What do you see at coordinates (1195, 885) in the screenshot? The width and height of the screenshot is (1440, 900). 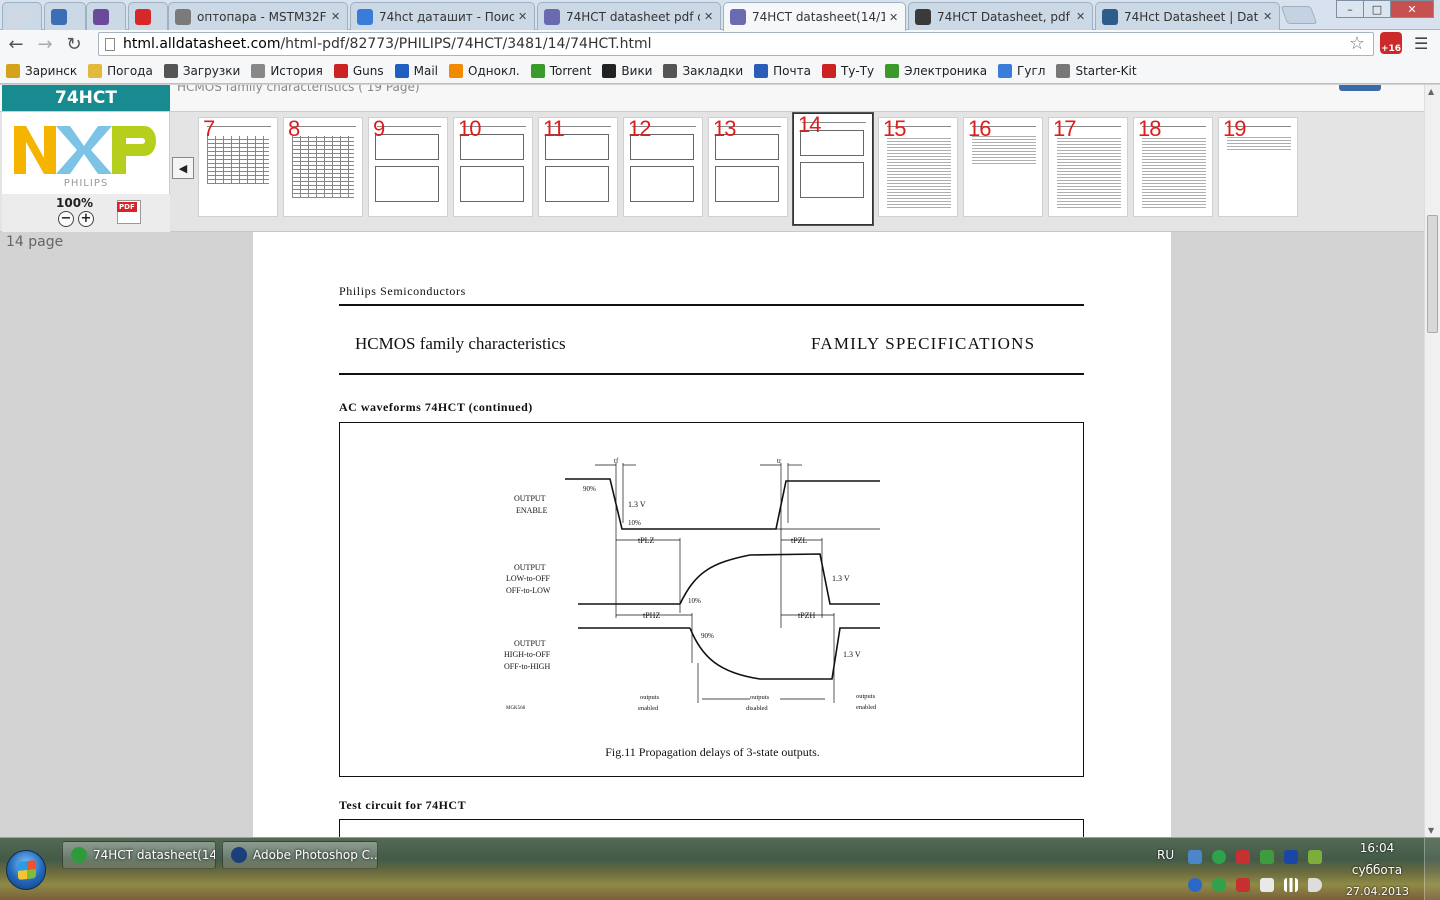 I see `bluetooth-tray-icon` at bounding box center [1195, 885].